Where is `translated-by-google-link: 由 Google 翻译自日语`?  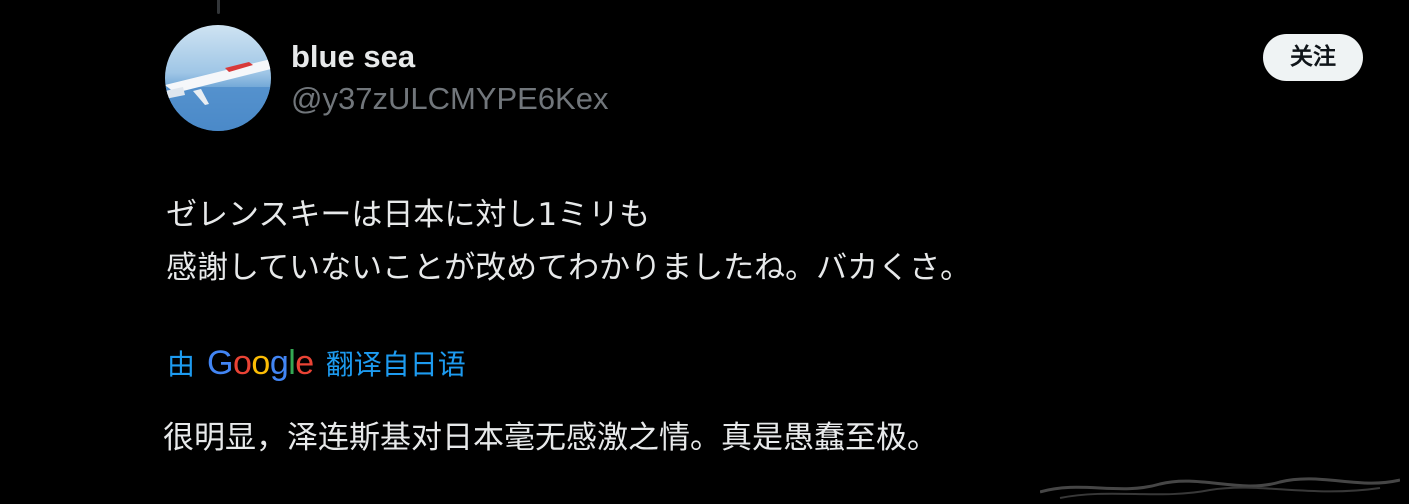
translated-by-google-link: 由 Google 翻译自日语 is located at coordinates (316, 363).